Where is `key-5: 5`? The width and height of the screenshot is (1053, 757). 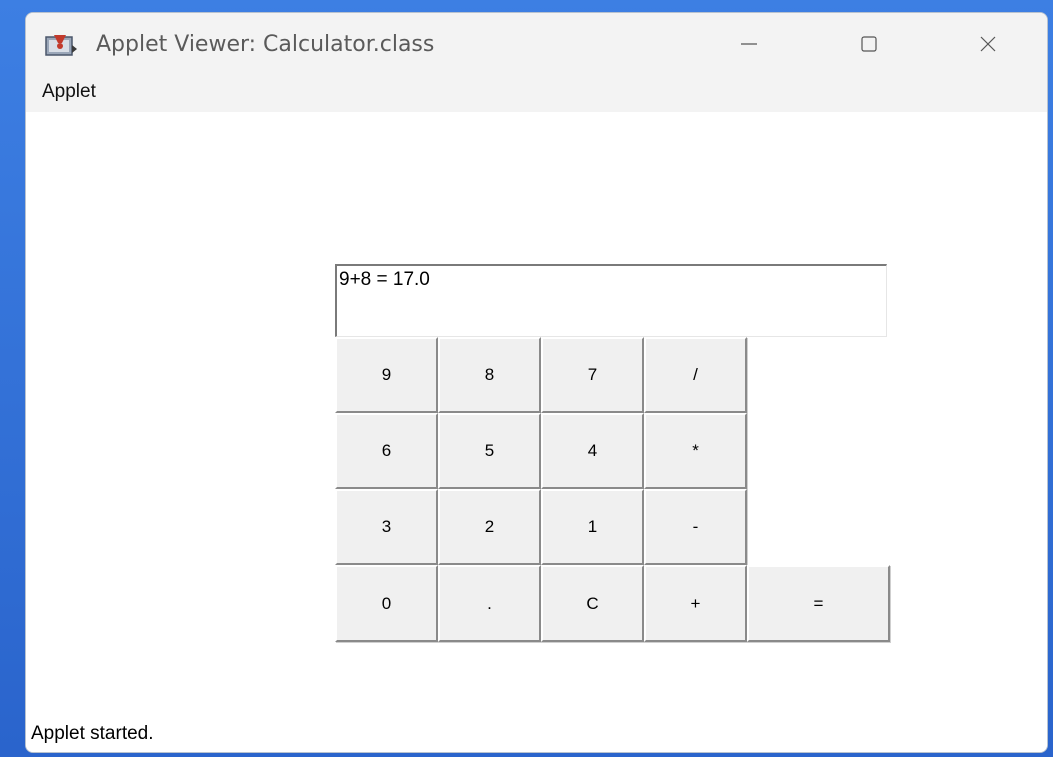
key-5: 5 is located at coordinates (489, 451).